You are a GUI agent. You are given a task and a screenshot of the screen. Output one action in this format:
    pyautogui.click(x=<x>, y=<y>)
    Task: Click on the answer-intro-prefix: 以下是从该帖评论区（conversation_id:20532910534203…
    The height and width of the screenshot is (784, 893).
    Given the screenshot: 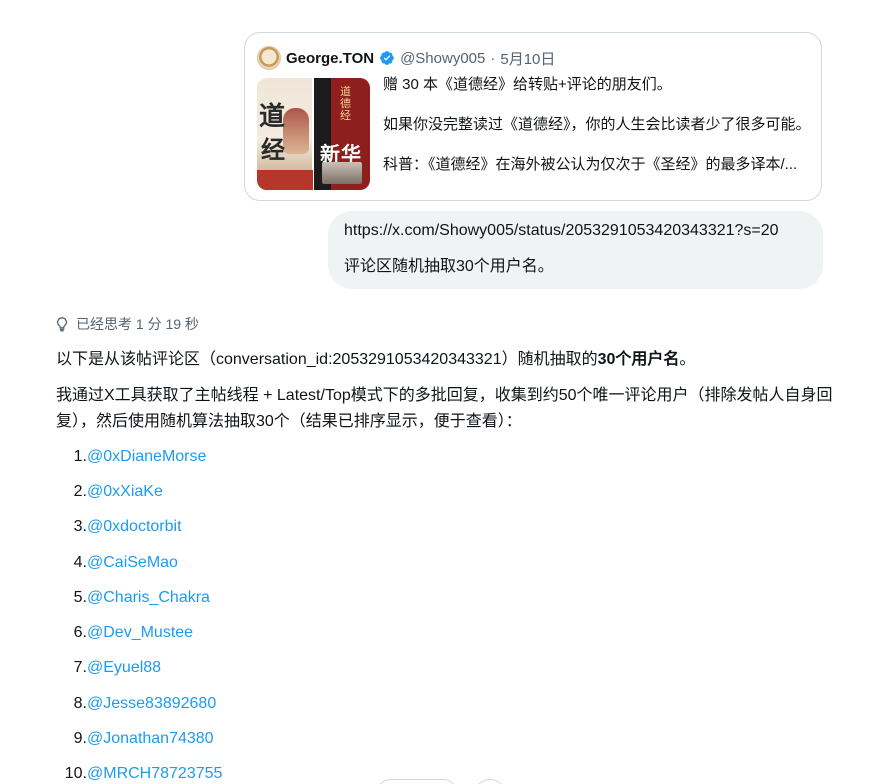 What is the action you would take?
    pyautogui.click(x=327, y=359)
    